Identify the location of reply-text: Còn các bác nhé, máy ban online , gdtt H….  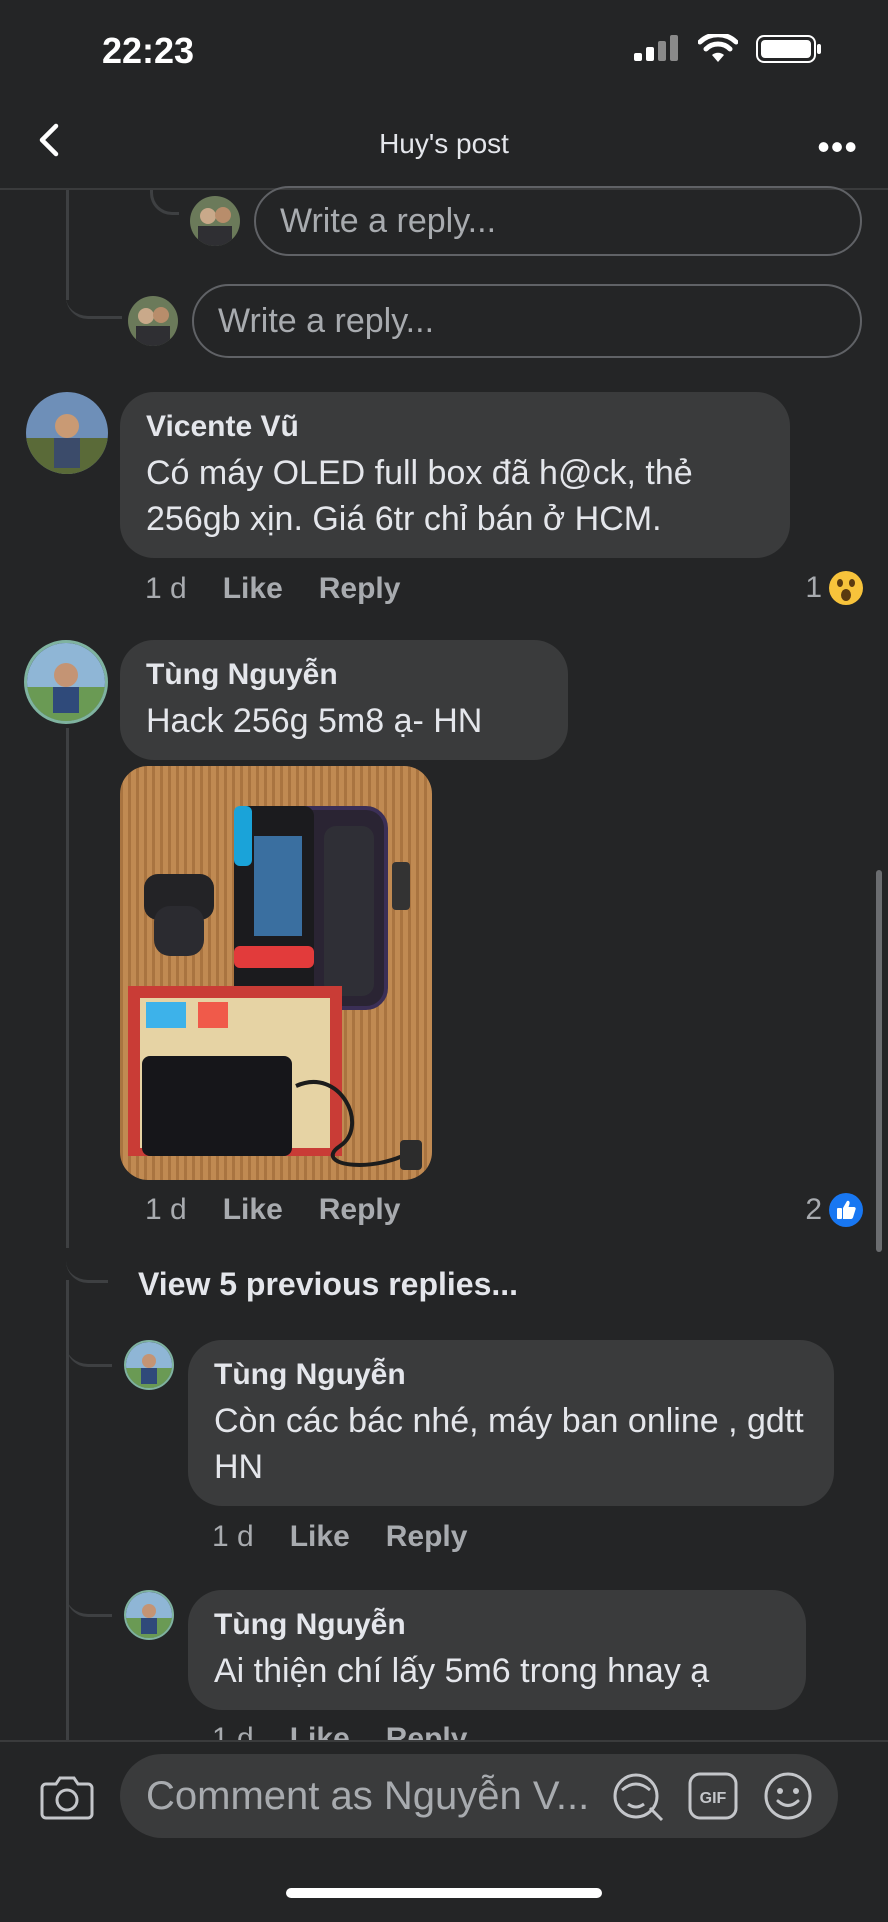
(509, 1444).